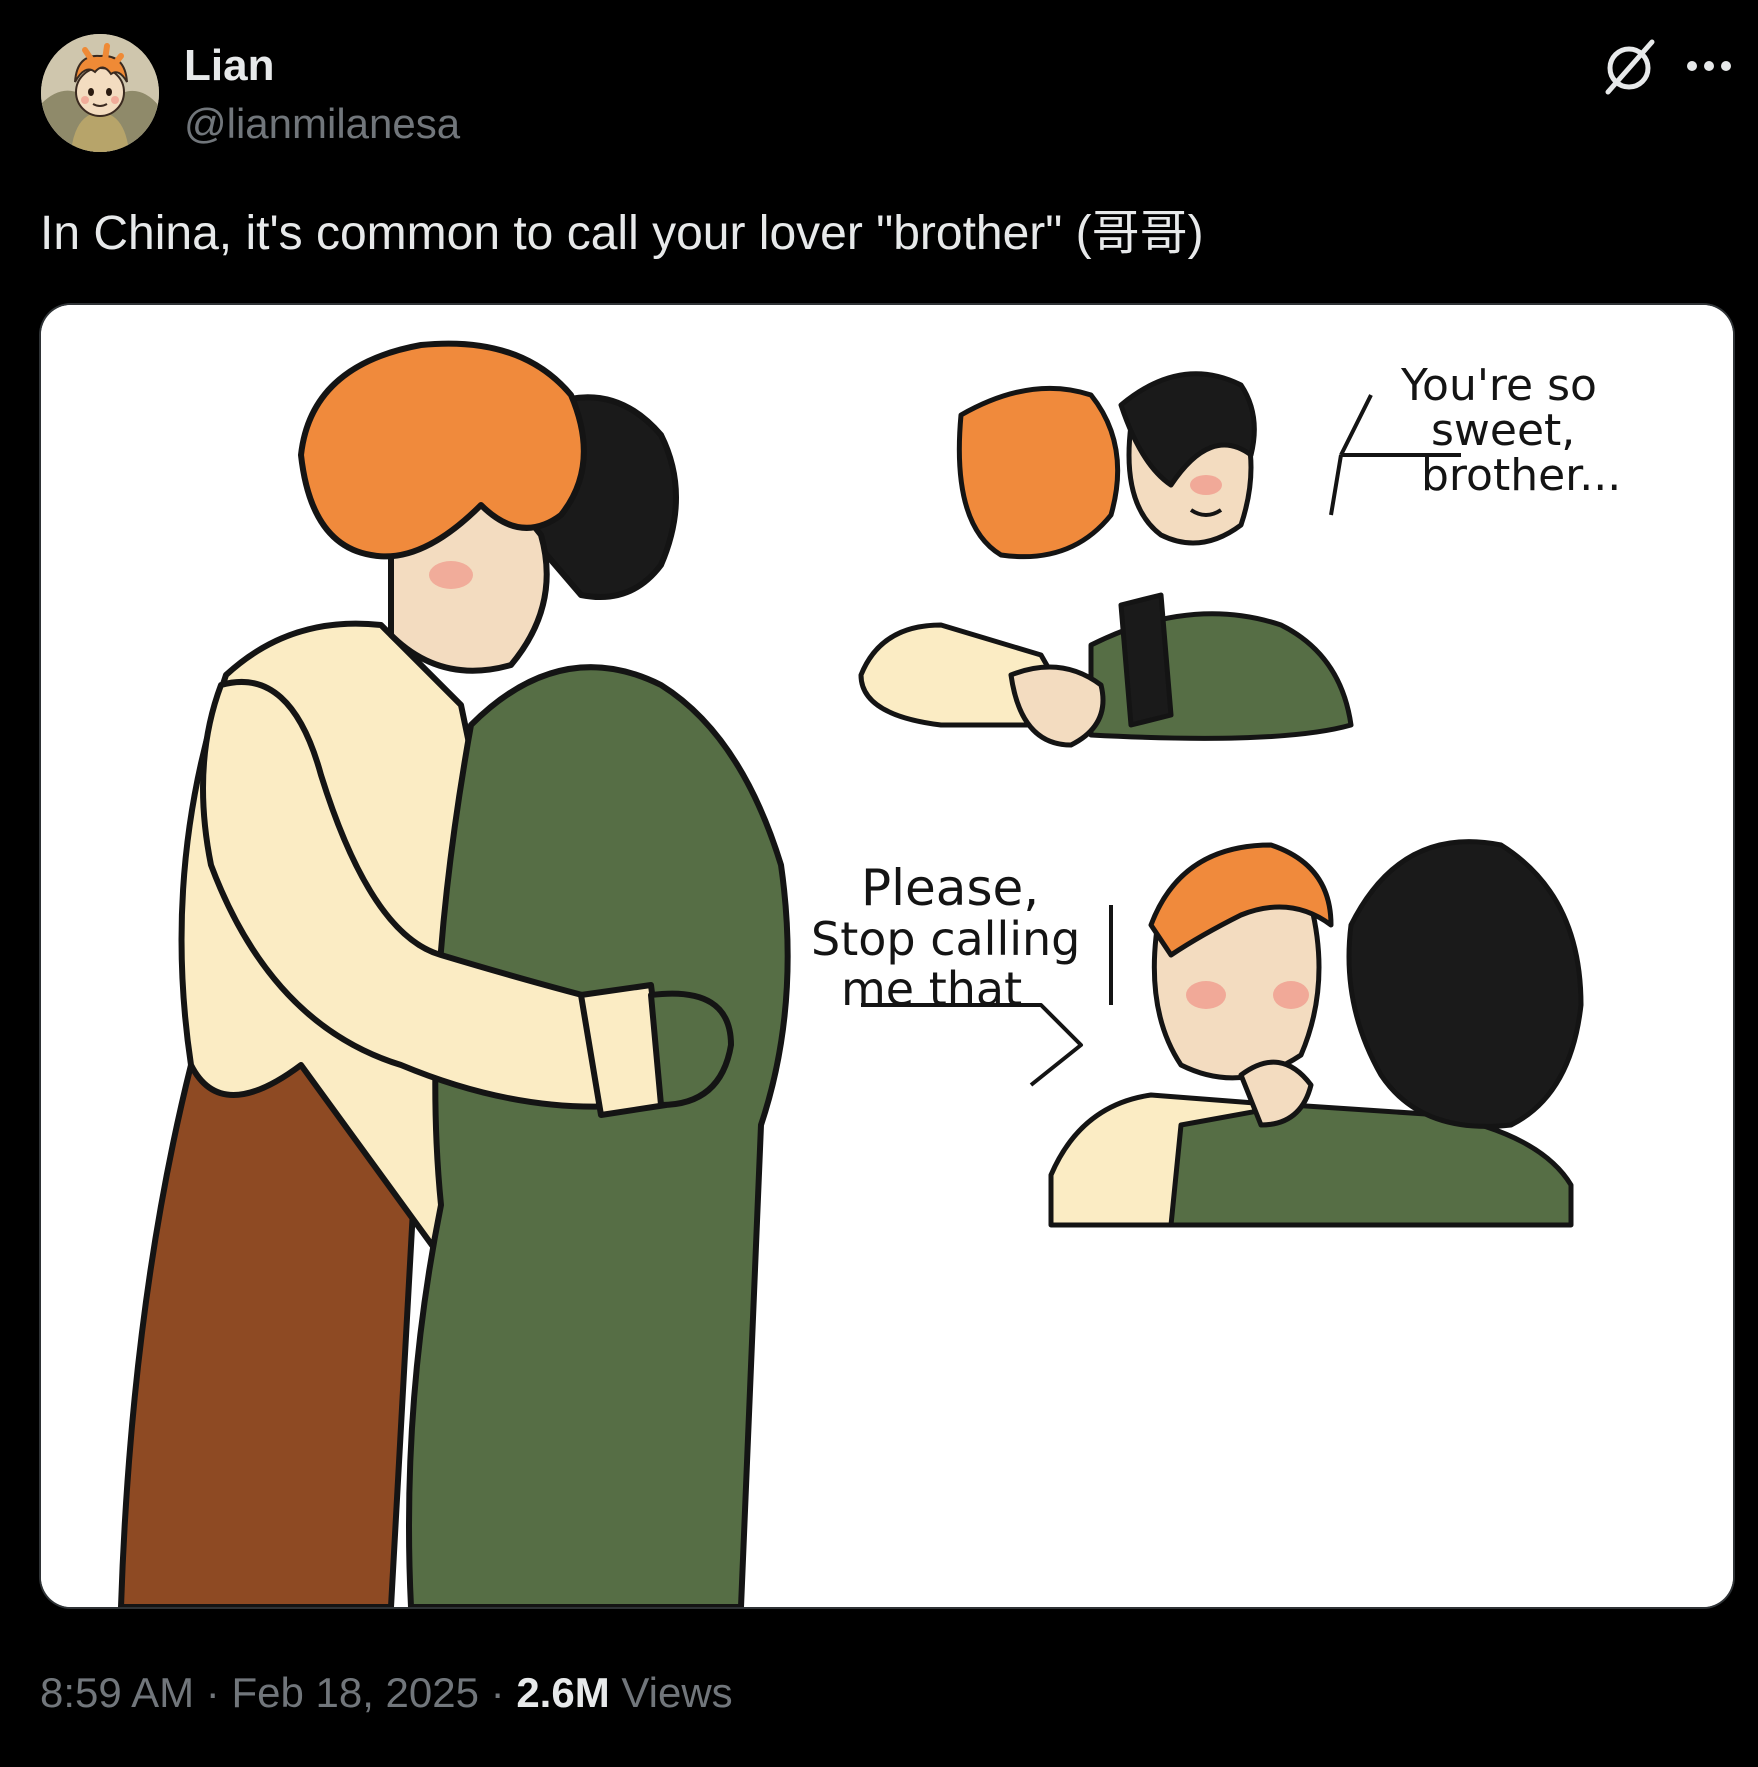 The height and width of the screenshot is (1767, 1758). Describe the element at coordinates (950, 888) in the screenshot. I see `bubble-bottom-line-1: Please,` at that location.